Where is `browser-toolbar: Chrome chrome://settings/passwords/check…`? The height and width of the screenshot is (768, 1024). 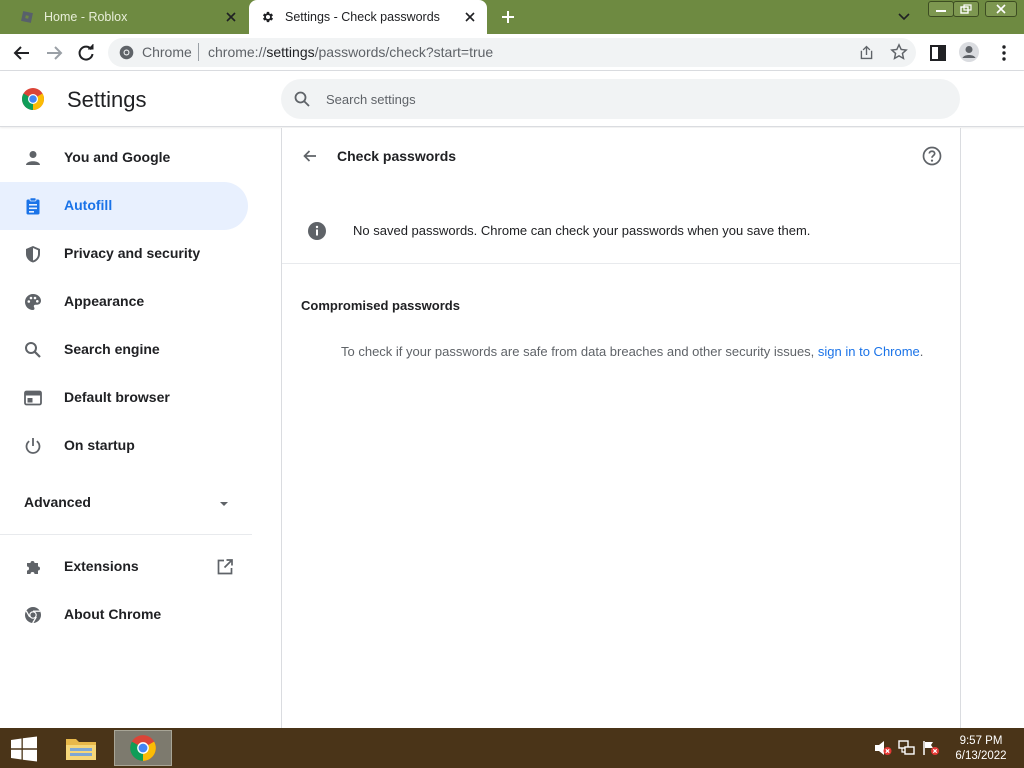
browser-toolbar: Chrome chrome://settings/passwords/check… is located at coordinates (512, 52).